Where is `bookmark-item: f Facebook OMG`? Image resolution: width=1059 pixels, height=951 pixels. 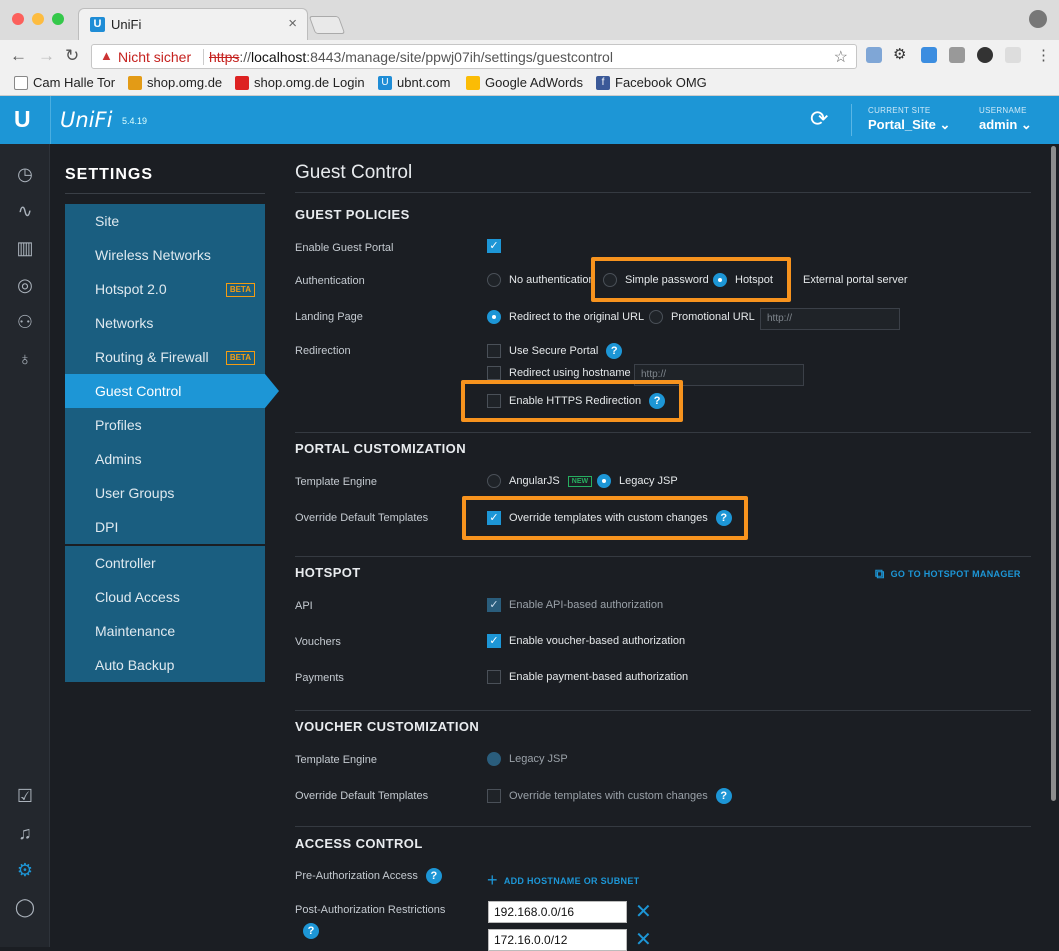
bookmark-item: f Facebook OMG is located at coordinates (651, 82).